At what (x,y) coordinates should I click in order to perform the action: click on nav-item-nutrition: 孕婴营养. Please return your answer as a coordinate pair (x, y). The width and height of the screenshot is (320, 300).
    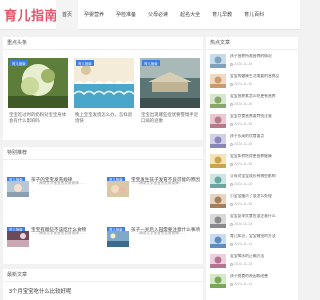
    Looking at the image, I should click on (94, 15).